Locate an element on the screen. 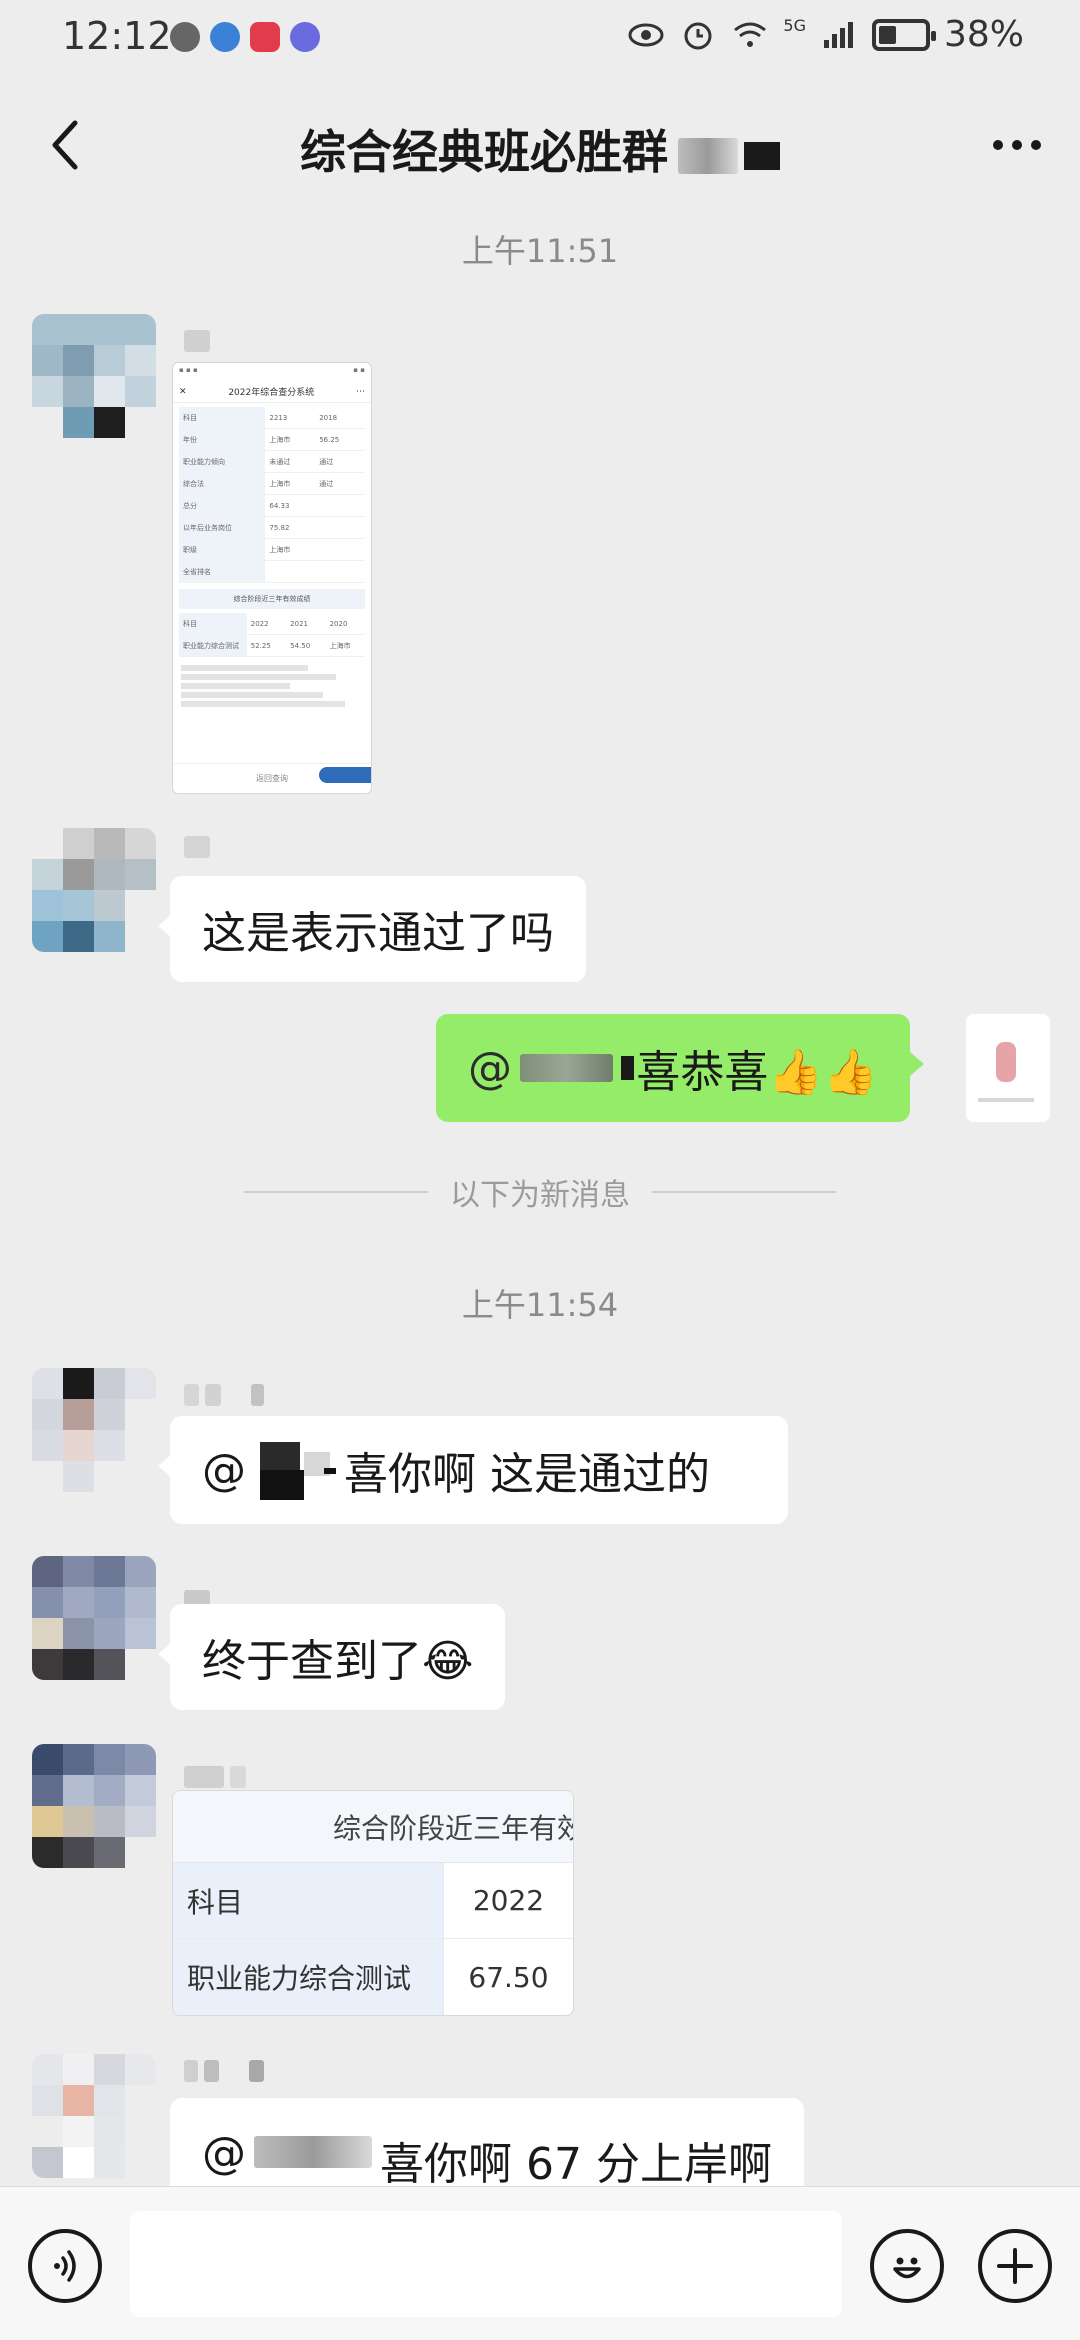  card-row-value: 67.50 is located at coordinates (508, 1977).